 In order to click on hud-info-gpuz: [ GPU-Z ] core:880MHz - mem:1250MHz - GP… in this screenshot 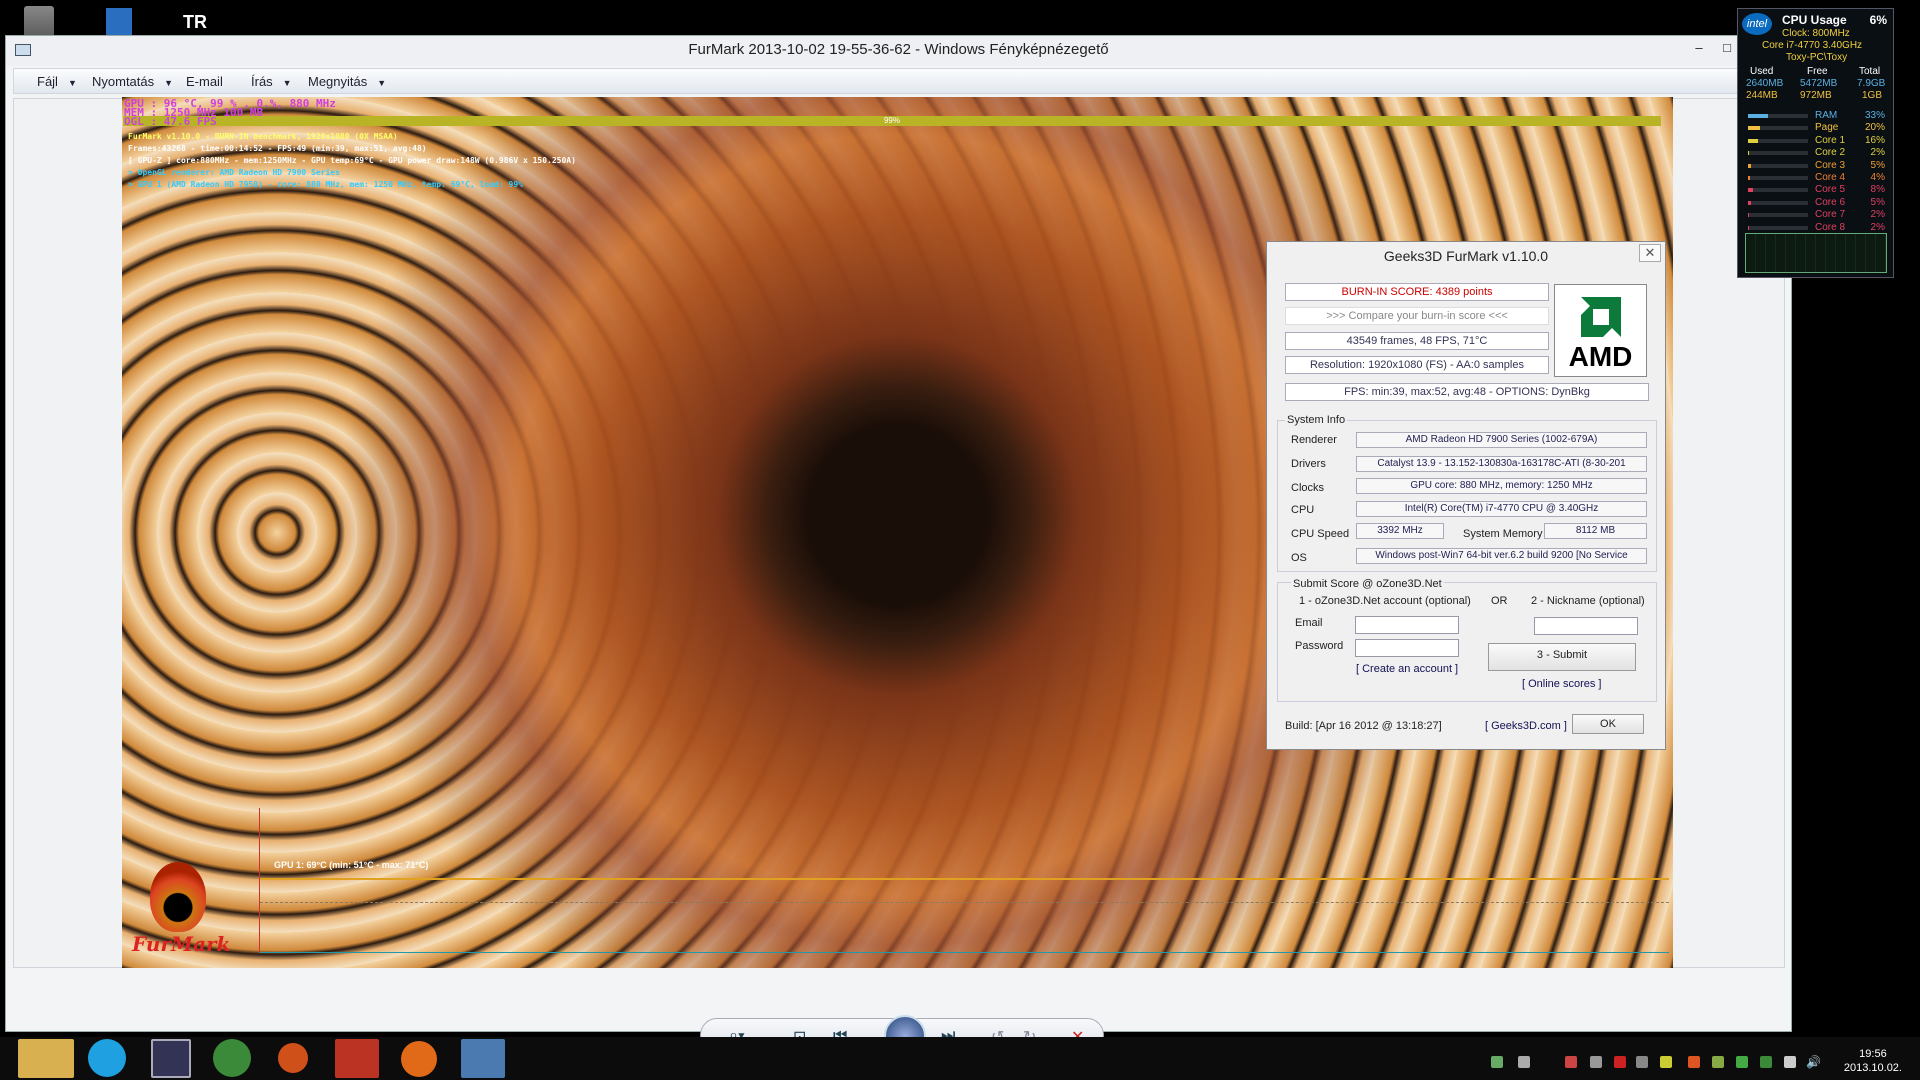, I will do `click(352, 160)`.